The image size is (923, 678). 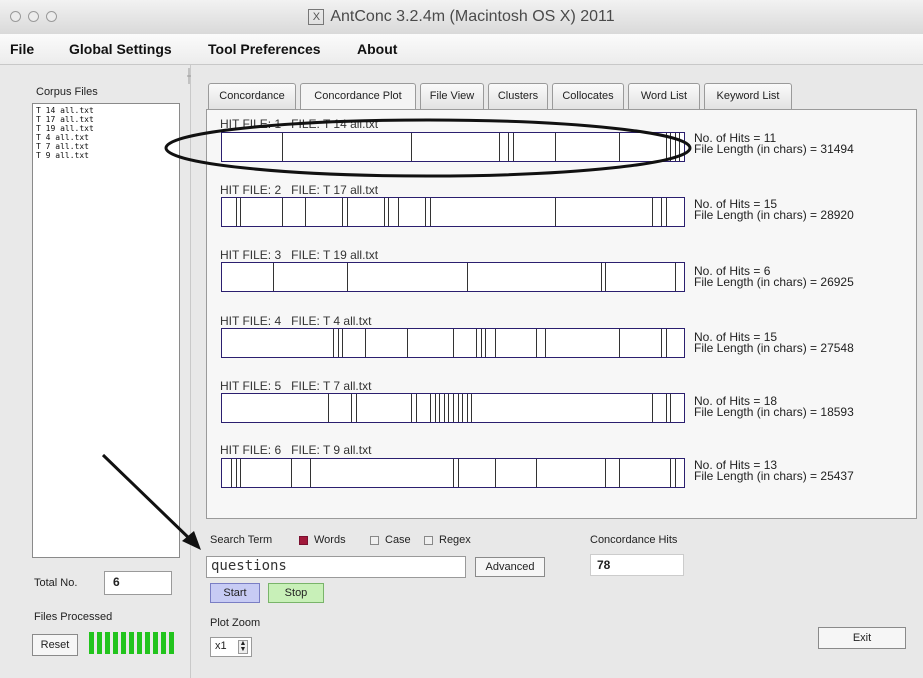 I want to click on corpus-file-item: T 9 all.txt, so click(x=107, y=155).